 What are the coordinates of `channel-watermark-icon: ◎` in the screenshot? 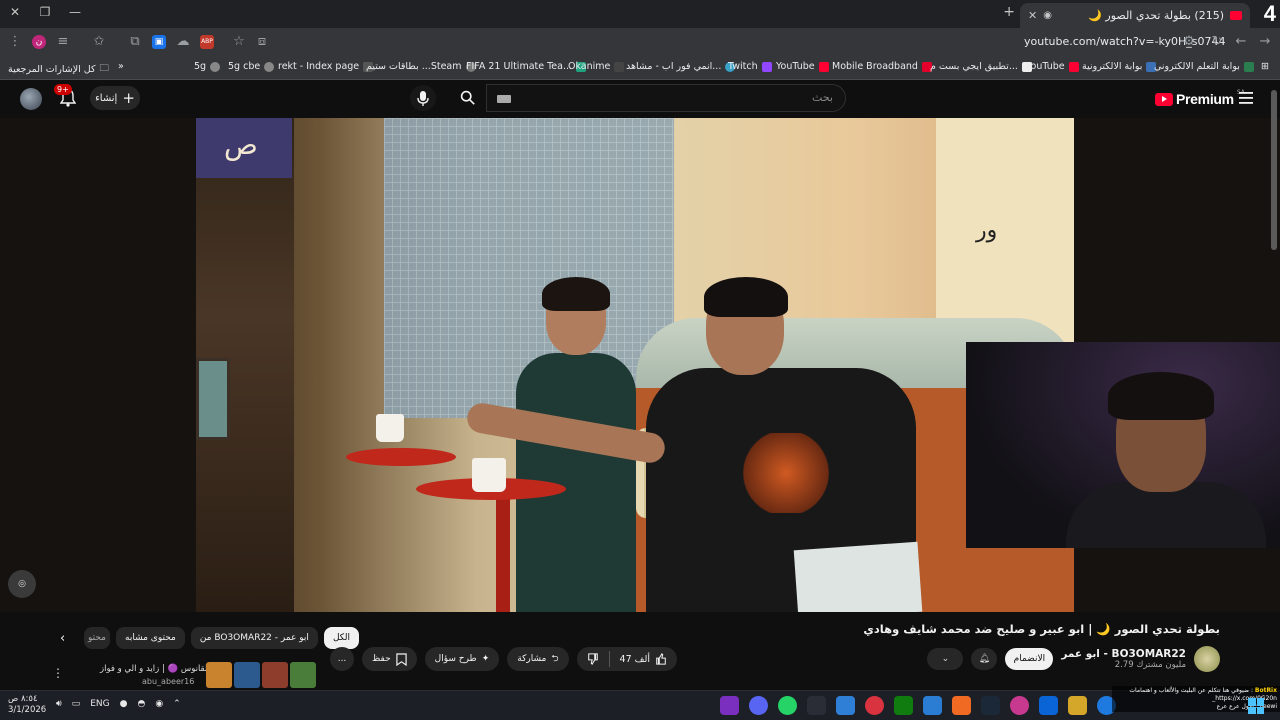 It's located at (22, 584).